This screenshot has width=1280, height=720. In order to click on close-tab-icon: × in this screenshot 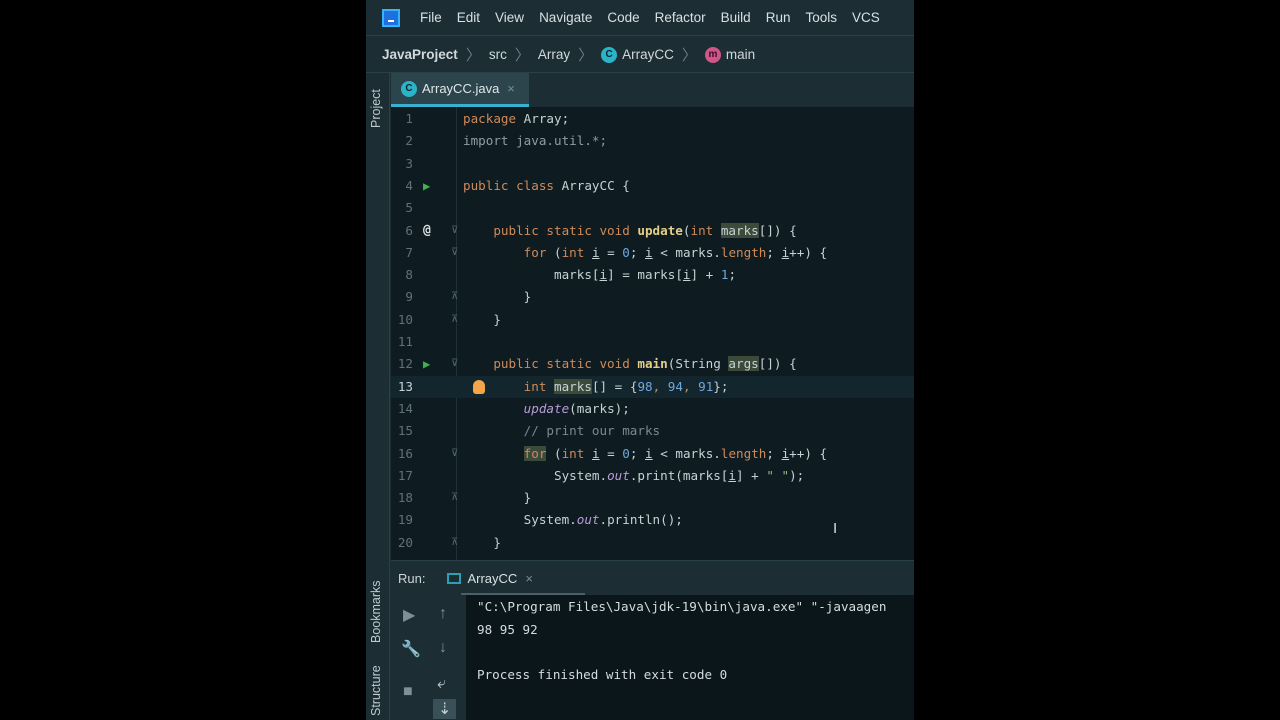, I will do `click(511, 88)`.